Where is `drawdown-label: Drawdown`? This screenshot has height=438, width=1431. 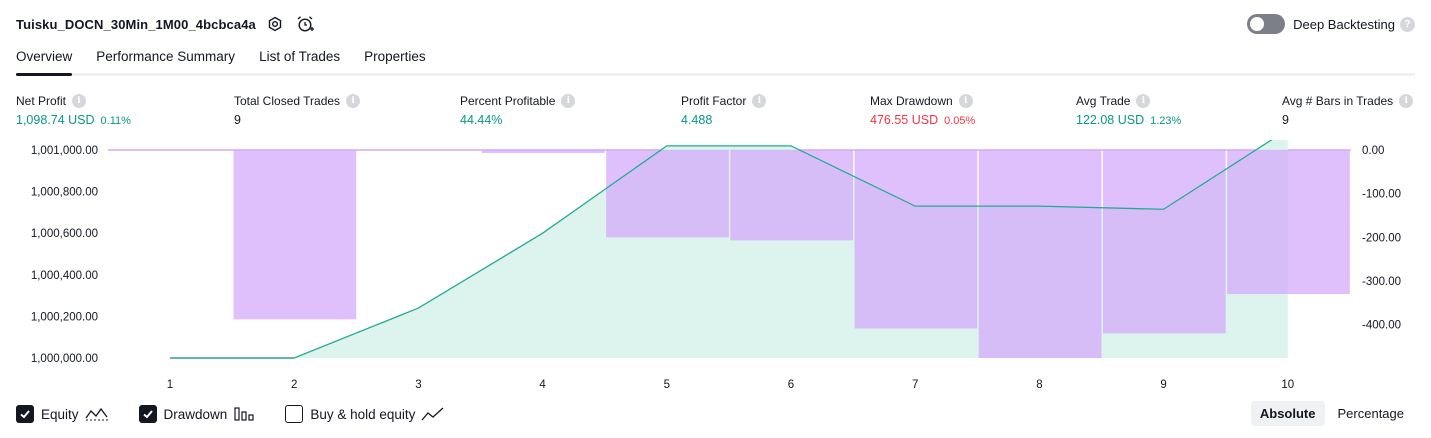
drawdown-label: Drawdown is located at coordinates (195, 414).